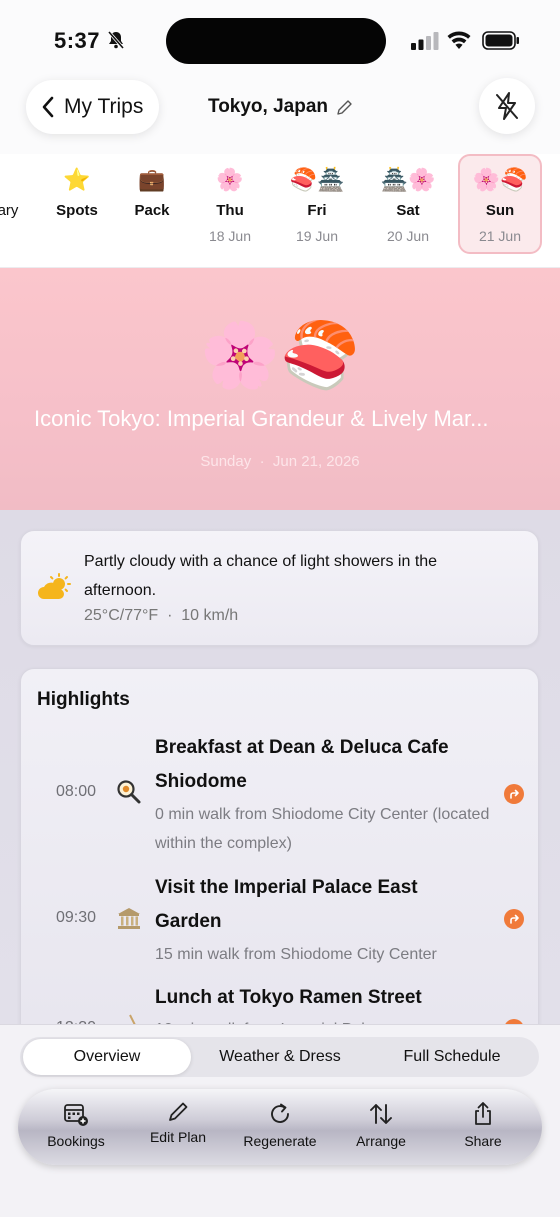 This screenshot has width=560, height=1217. Describe the element at coordinates (280, 1201) in the screenshot. I see `home-indicator-area` at that location.